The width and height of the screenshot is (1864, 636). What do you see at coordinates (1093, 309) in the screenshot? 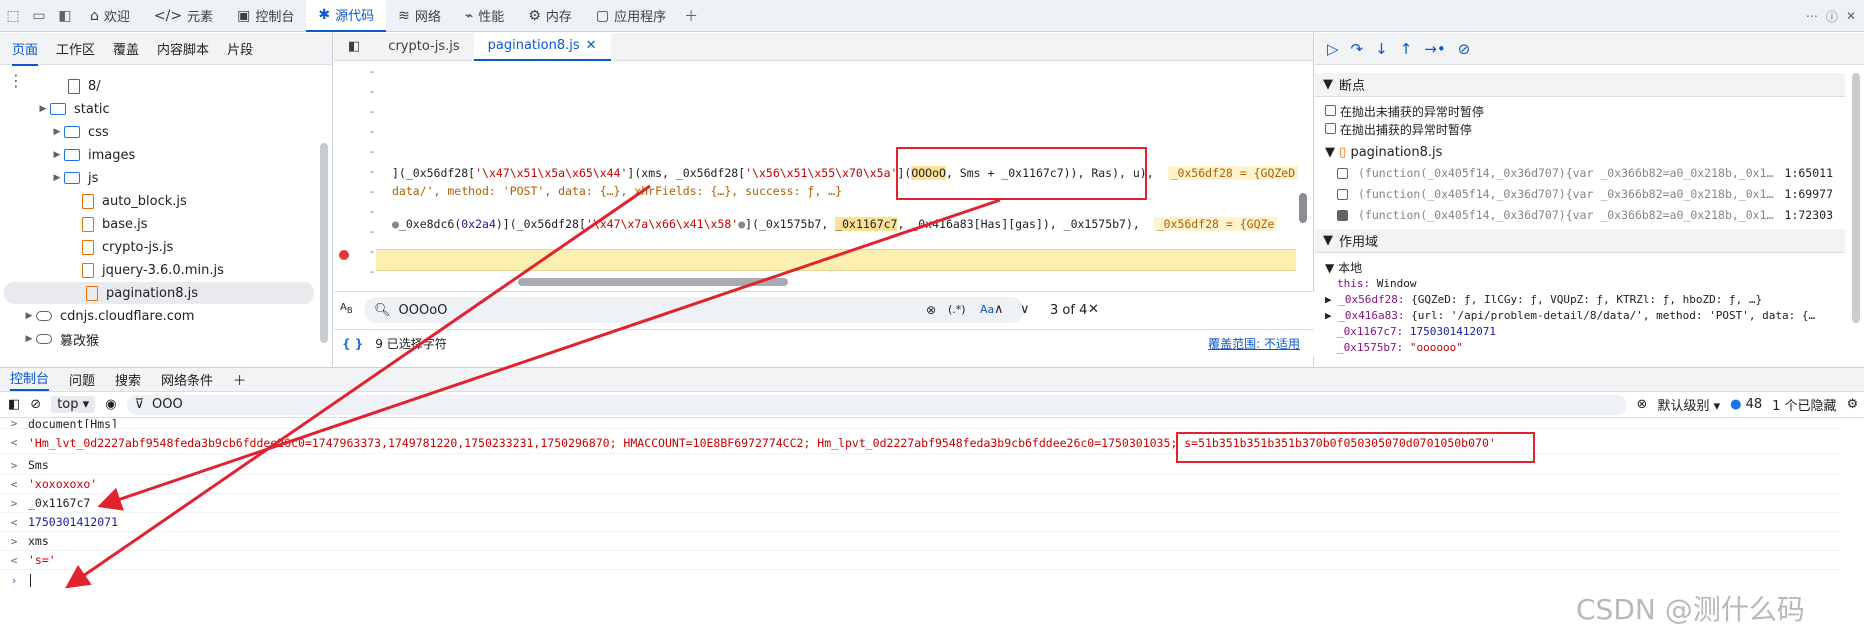
I see `close-search-icon: ✕` at bounding box center [1093, 309].